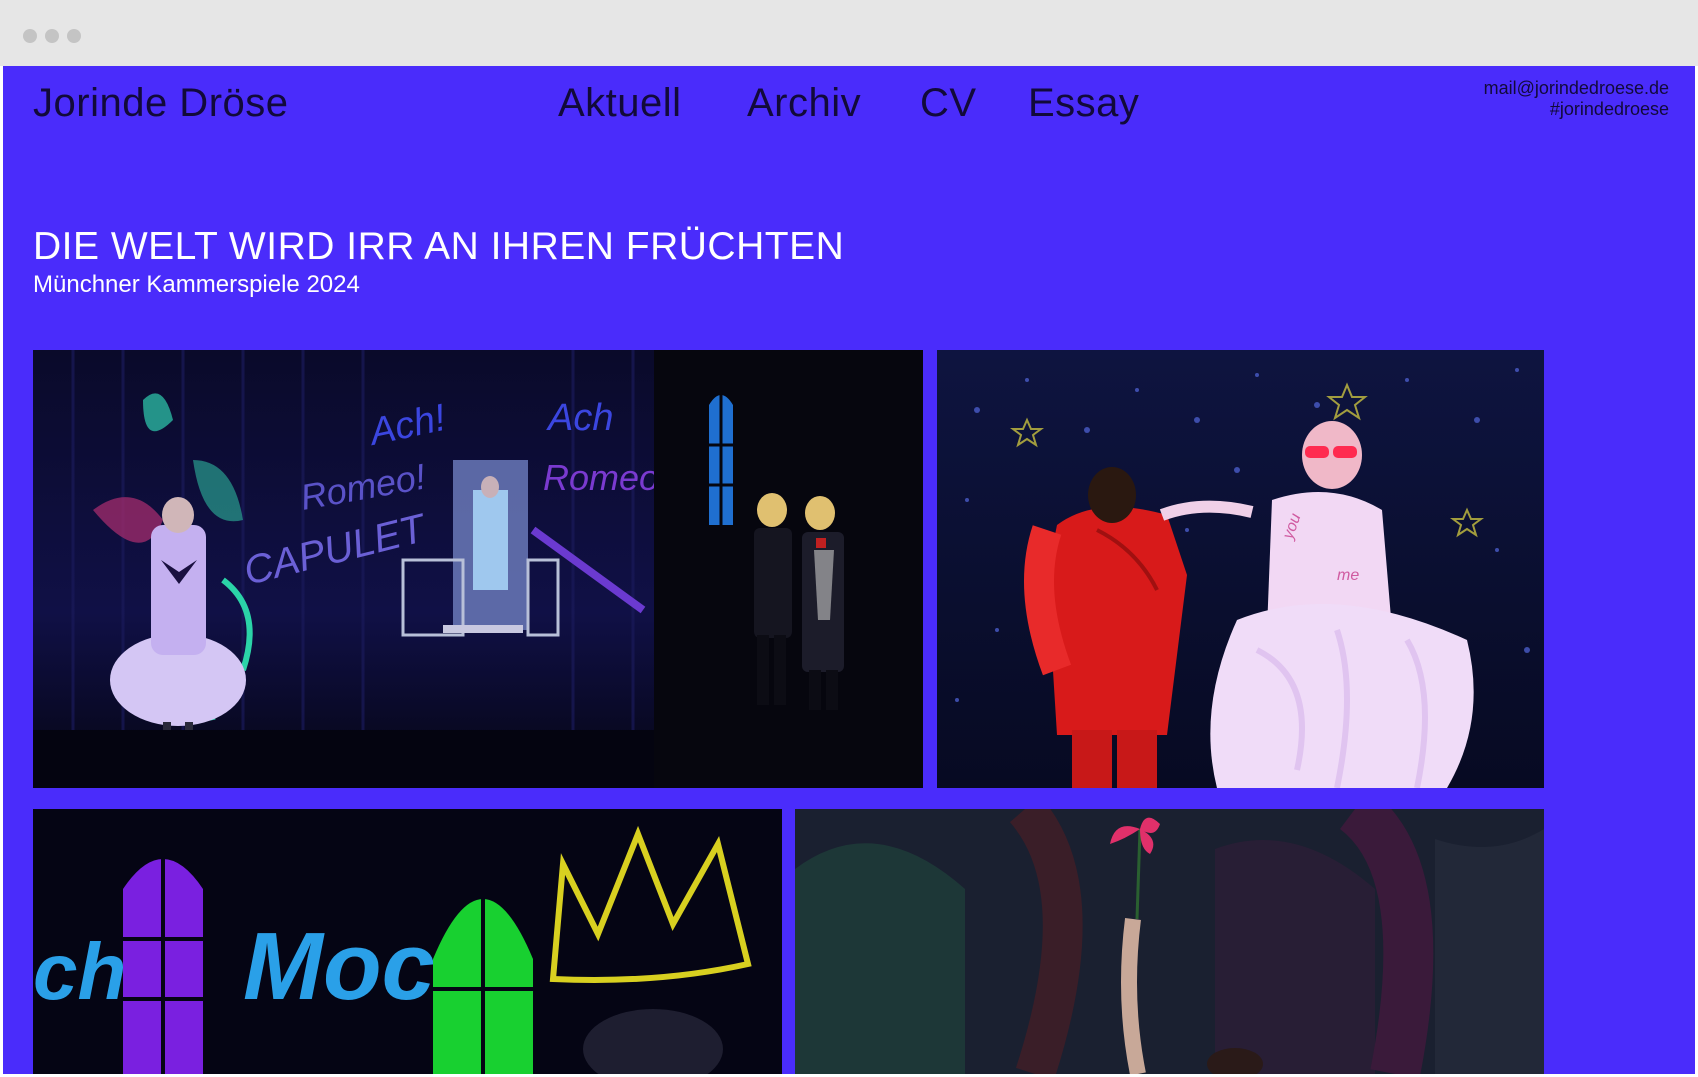 The height and width of the screenshot is (1077, 1698). Describe the element at coordinates (74, 36) in the screenshot. I see `zoom-dot` at that location.